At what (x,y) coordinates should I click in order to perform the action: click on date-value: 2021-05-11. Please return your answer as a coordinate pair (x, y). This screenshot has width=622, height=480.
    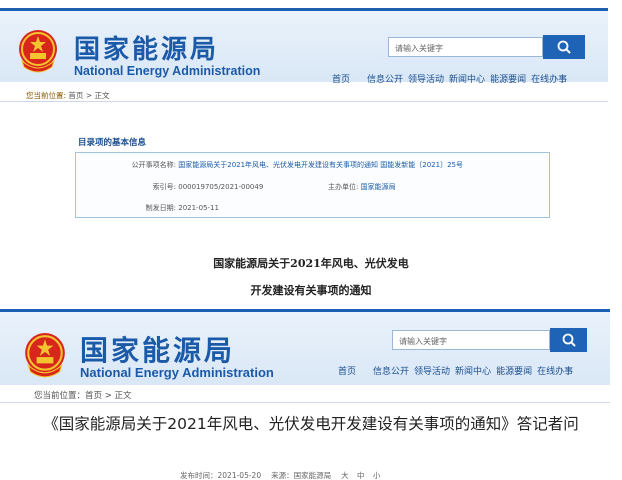
    Looking at the image, I should click on (198, 208).